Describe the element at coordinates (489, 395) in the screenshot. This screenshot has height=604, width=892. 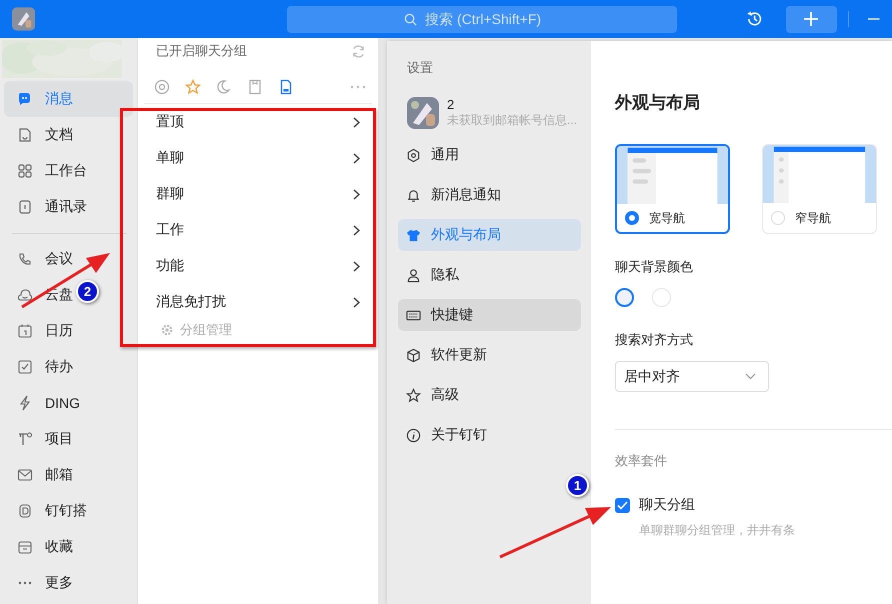
I see `settings-nav-item: 高级` at that location.